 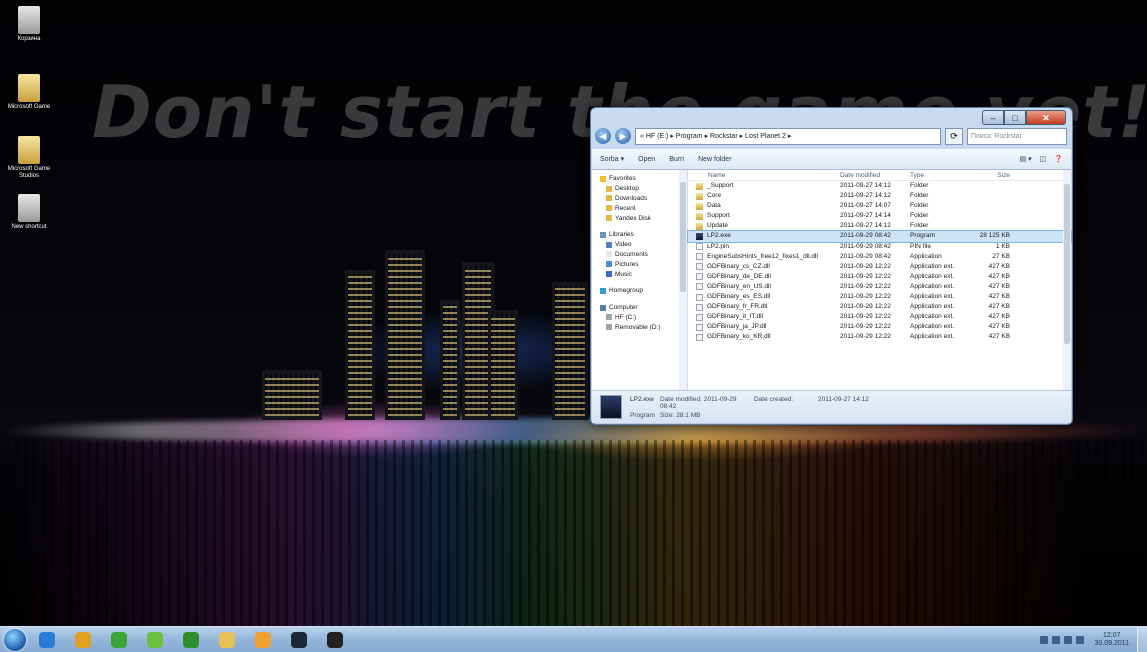 What do you see at coordinates (879, 247) in the screenshot?
I see `file-row: LP2.pin 2011-09-29 08:42 PIN file 1 KB` at bounding box center [879, 247].